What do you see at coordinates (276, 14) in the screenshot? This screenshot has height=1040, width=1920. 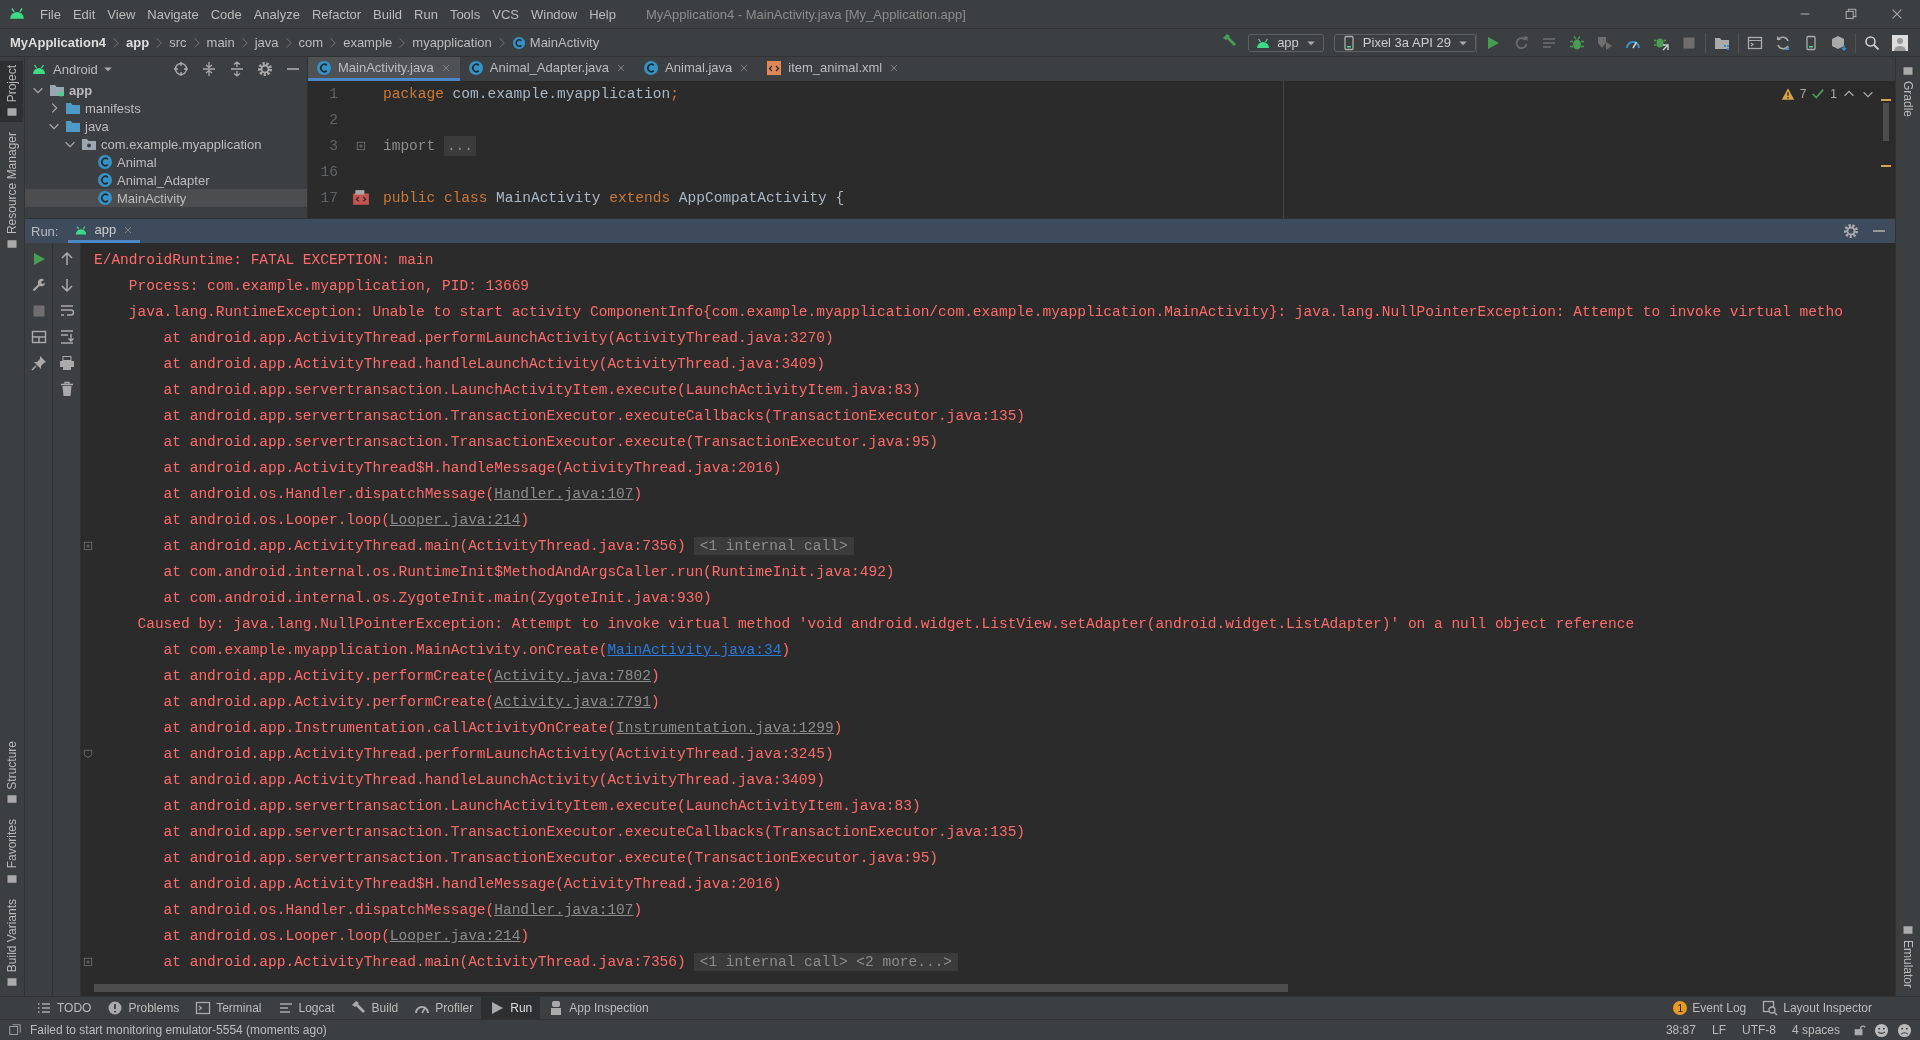 I see `menu-item: Analyze` at bounding box center [276, 14].